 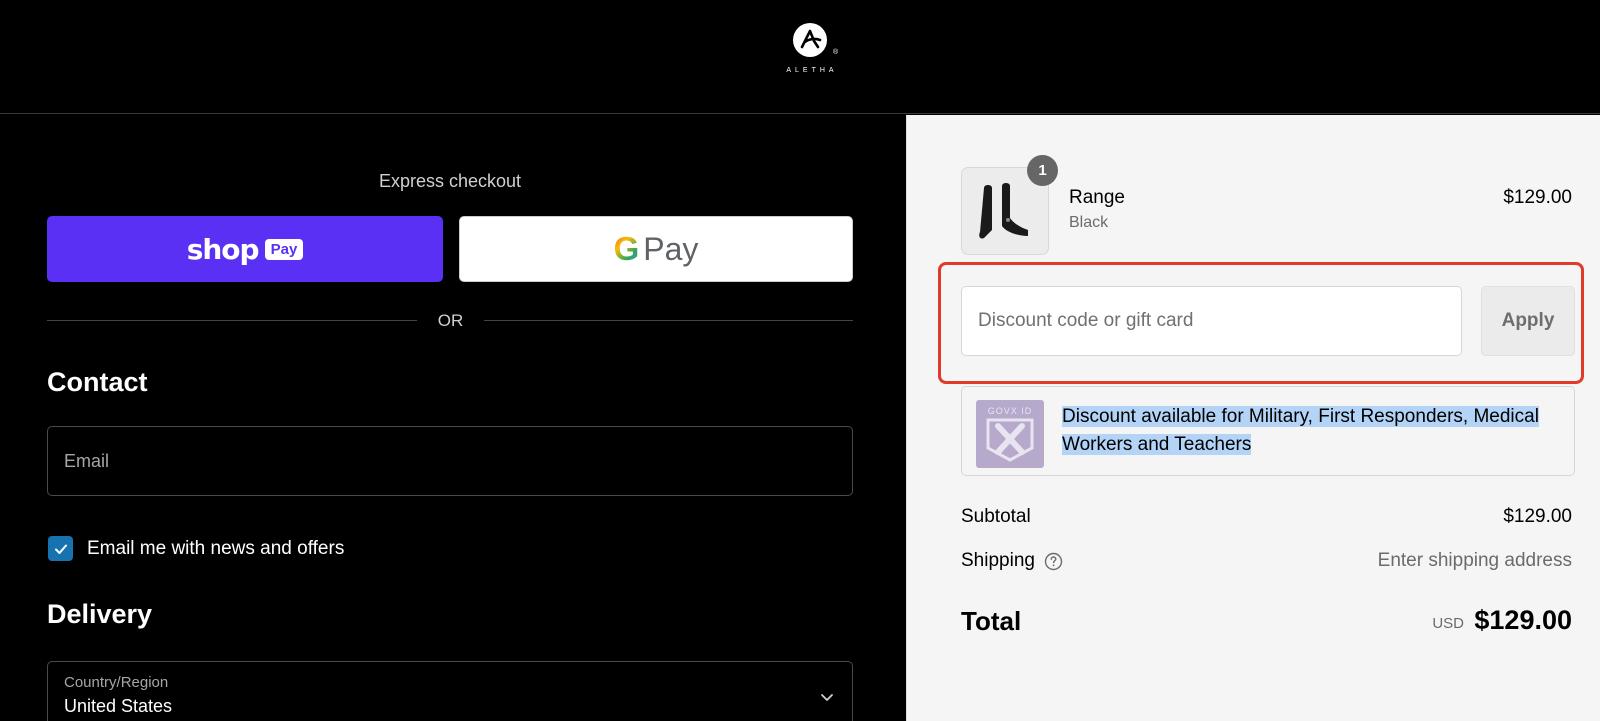 What do you see at coordinates (1053, 561) in the screenshot?
I see `help-circle-icon` at bounding box center [1053, 561].